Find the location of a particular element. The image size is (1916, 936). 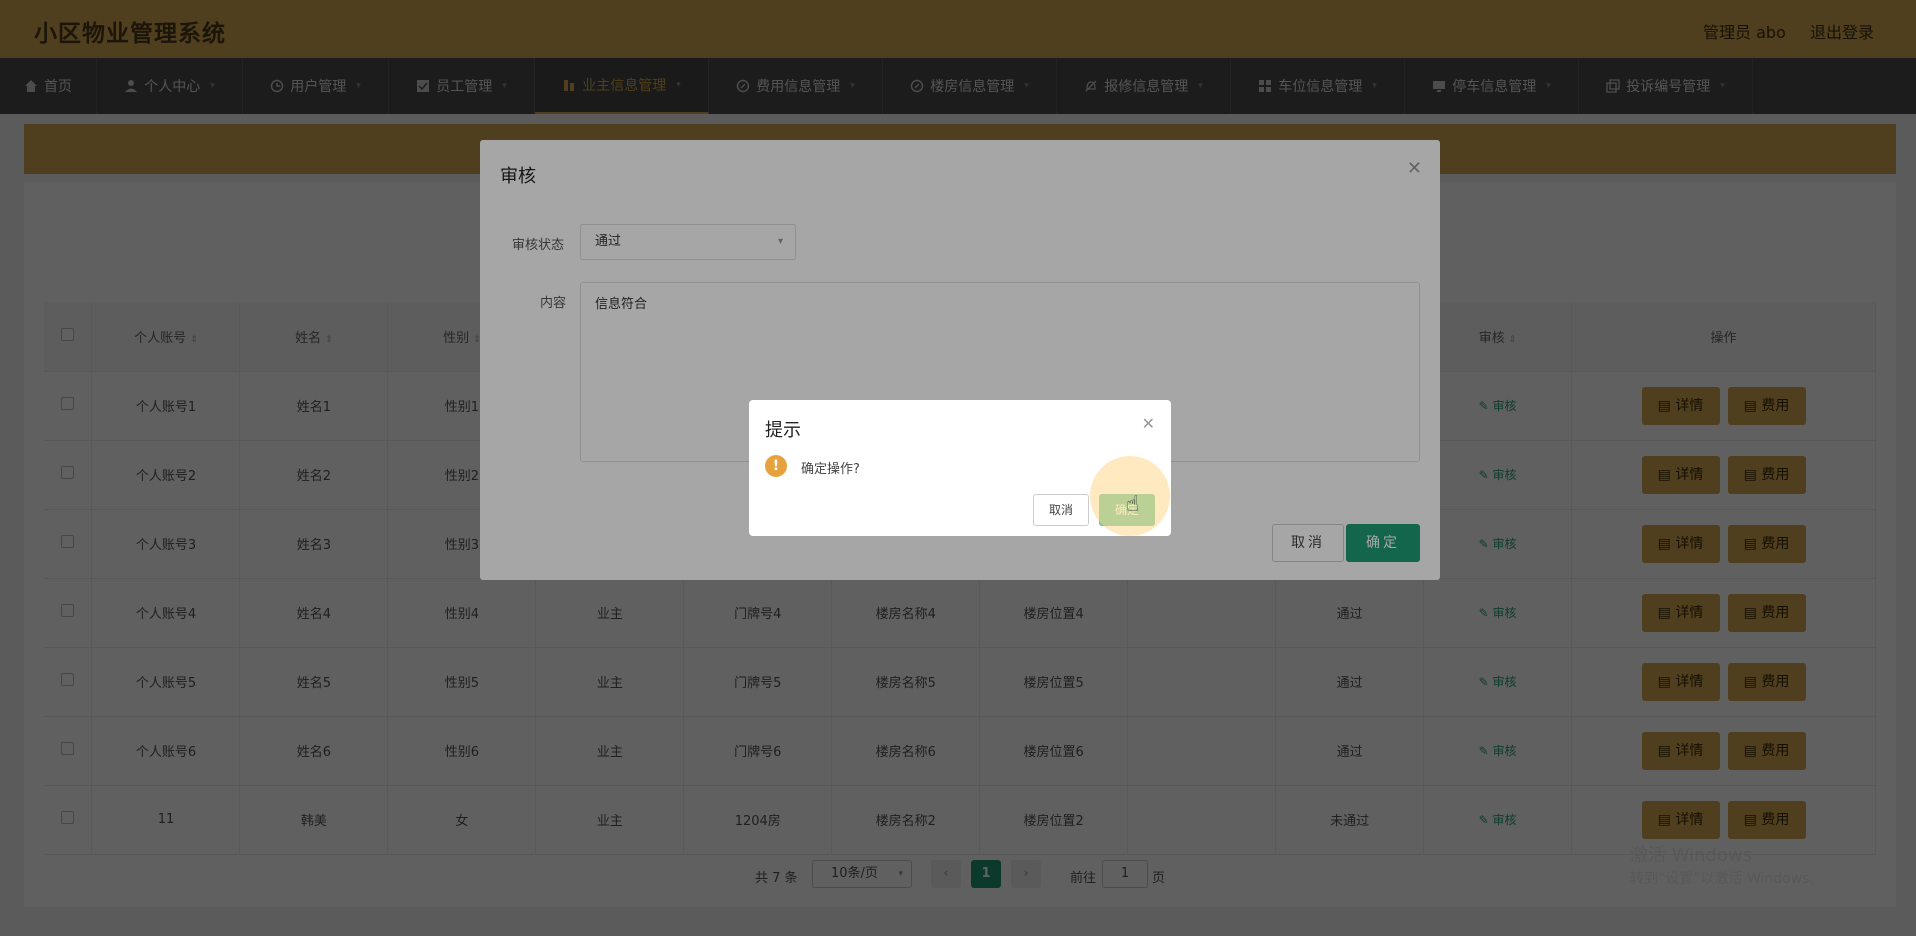

msgbox-confirm-button: 确定 is located at coordinates (1127, 510).